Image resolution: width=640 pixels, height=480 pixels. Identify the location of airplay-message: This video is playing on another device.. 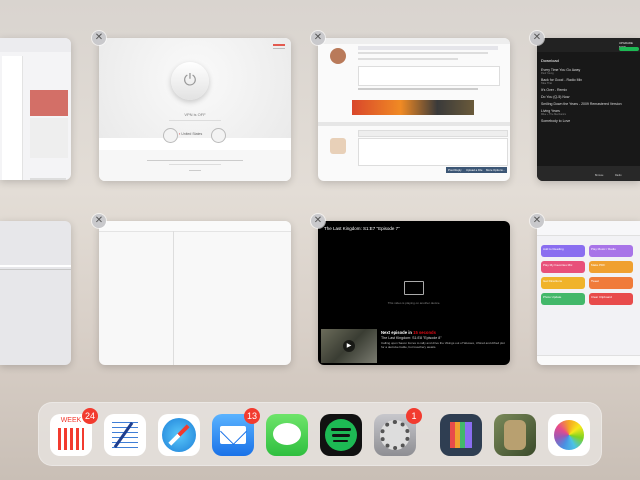
(414, 303).